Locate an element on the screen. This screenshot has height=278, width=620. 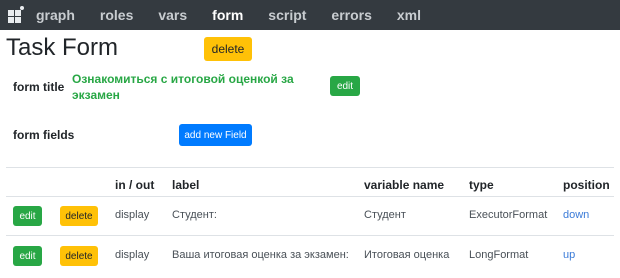
header-type: type is located at coordinates (481, 185).